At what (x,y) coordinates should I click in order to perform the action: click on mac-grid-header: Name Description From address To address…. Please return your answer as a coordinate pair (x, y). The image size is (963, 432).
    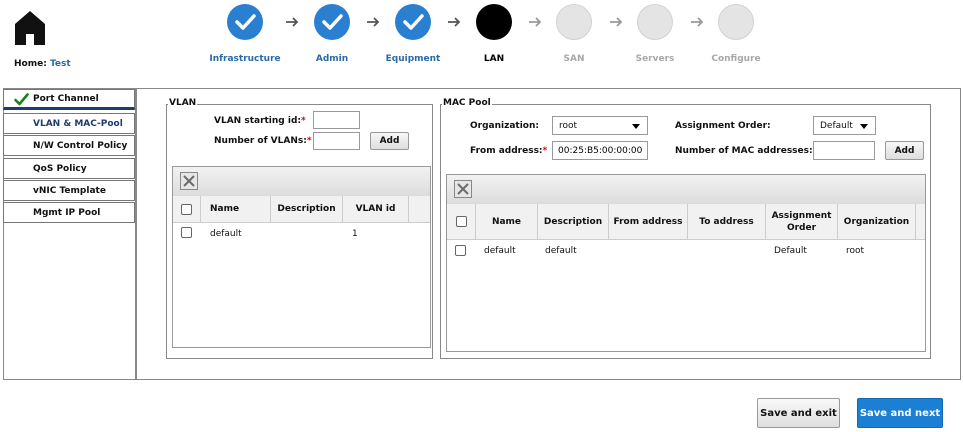
    Looking at the image, I should click on (686, 222).